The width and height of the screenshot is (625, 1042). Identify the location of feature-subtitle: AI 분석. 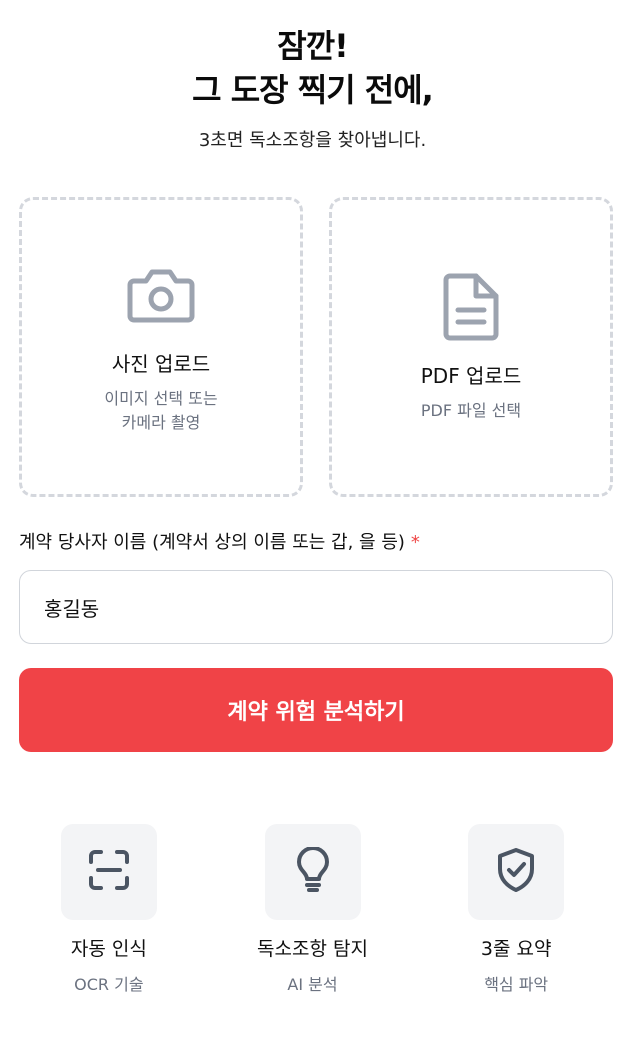
(312, 984).